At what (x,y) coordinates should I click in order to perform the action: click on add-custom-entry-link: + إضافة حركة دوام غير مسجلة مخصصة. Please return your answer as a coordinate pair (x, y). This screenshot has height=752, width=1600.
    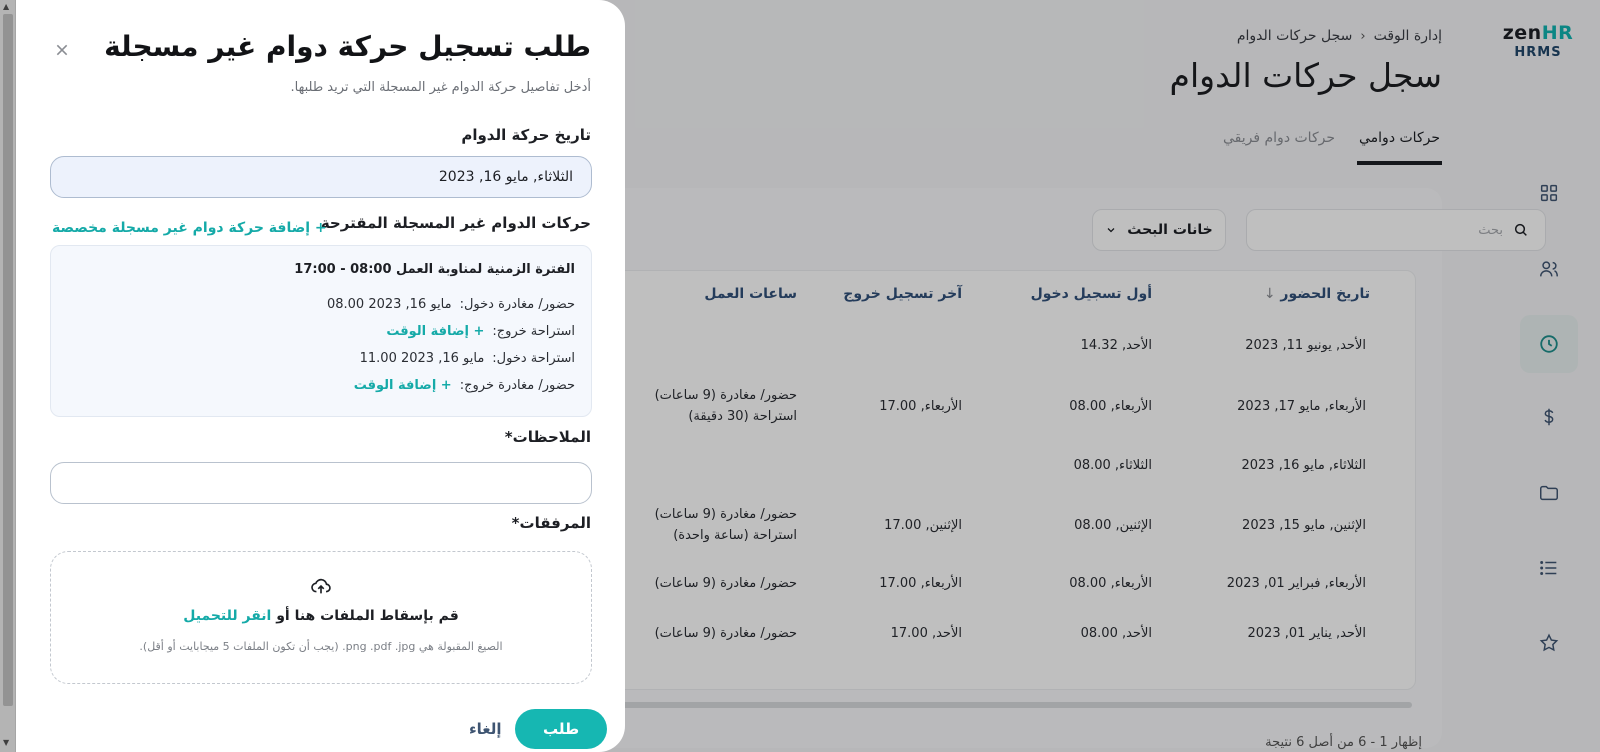
    Looking at the image, I should click on (189, 228).